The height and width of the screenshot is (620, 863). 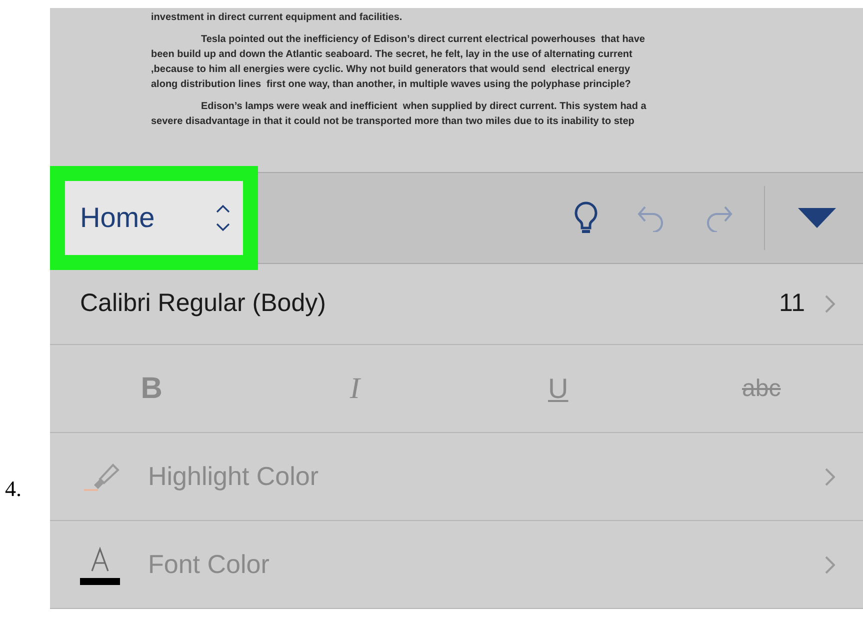 What do you see at coordinates (391, 85) in the screenshot?
I see `document-text-line: along distribution lines first one way, than another, in multiple waves using the polyphase principle?` at bounding box center [391, 85].